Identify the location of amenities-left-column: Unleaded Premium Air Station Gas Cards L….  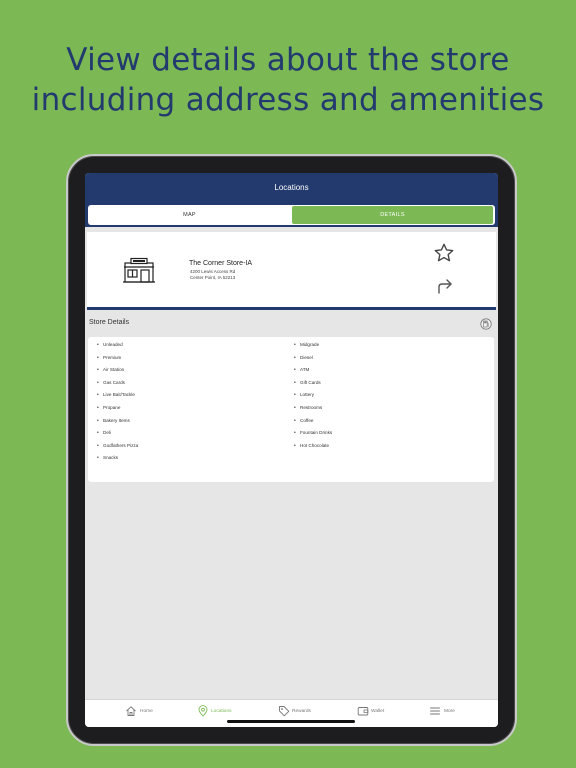
(117, 405).